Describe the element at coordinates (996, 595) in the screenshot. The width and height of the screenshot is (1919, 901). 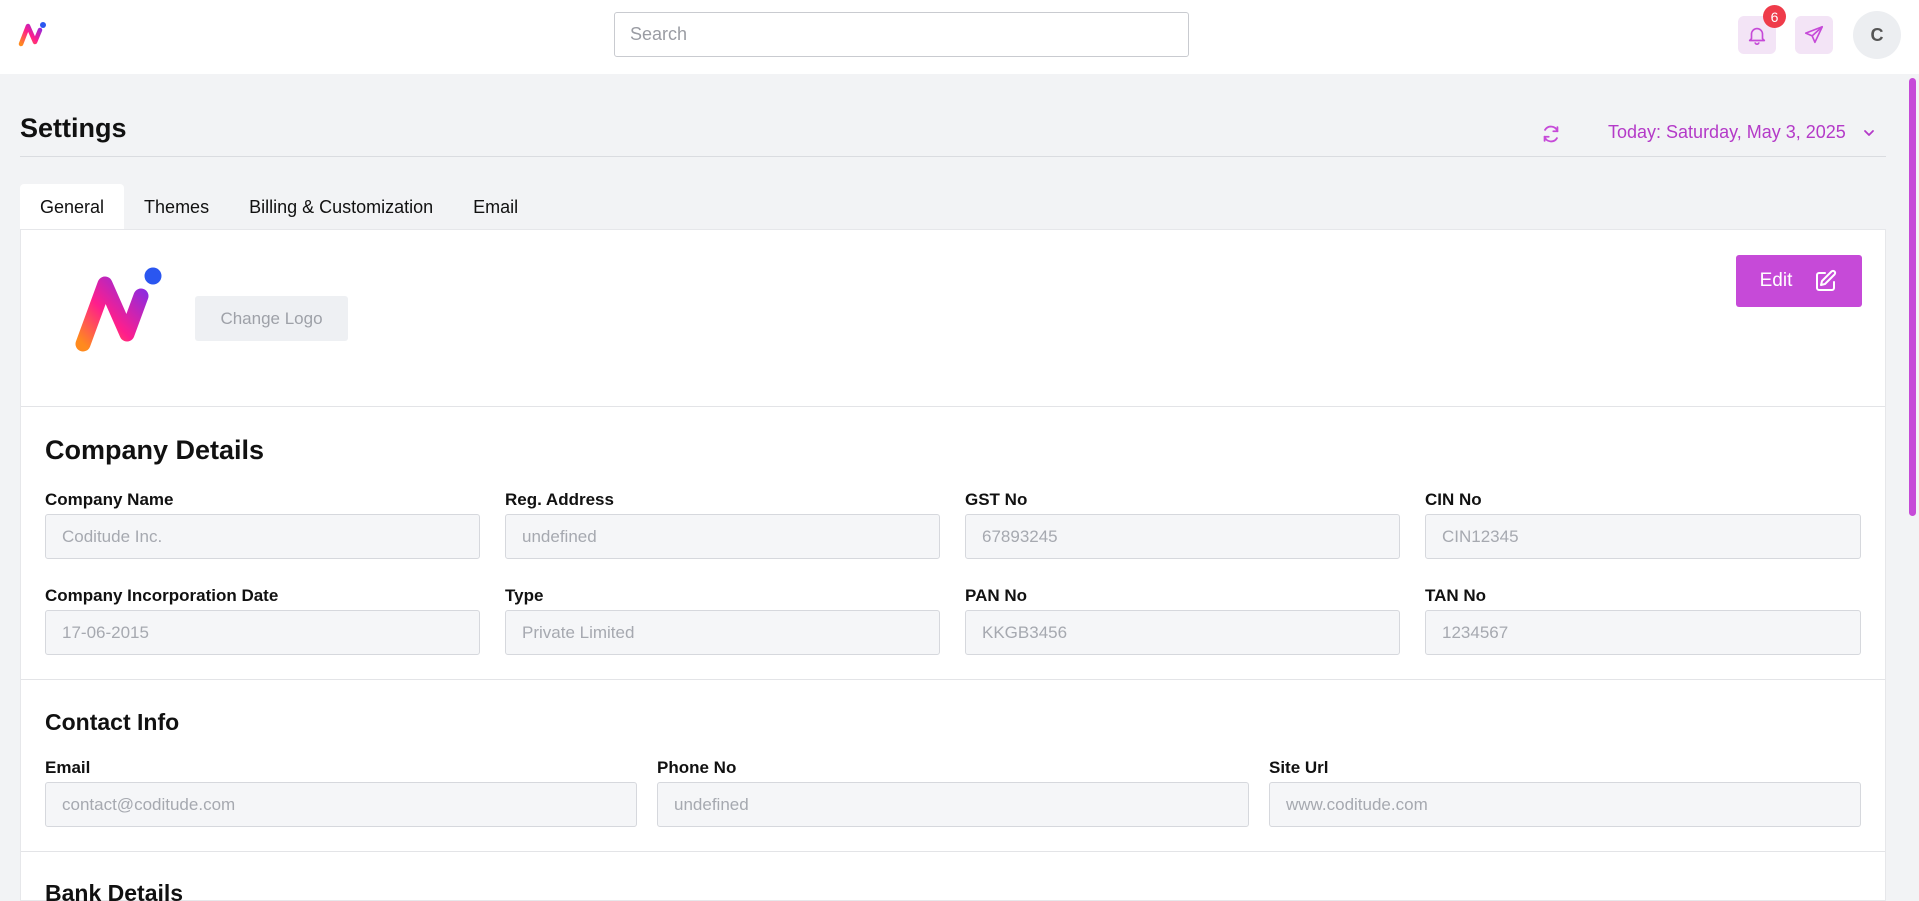
I see `pan-no-label: PAN No` at that location.